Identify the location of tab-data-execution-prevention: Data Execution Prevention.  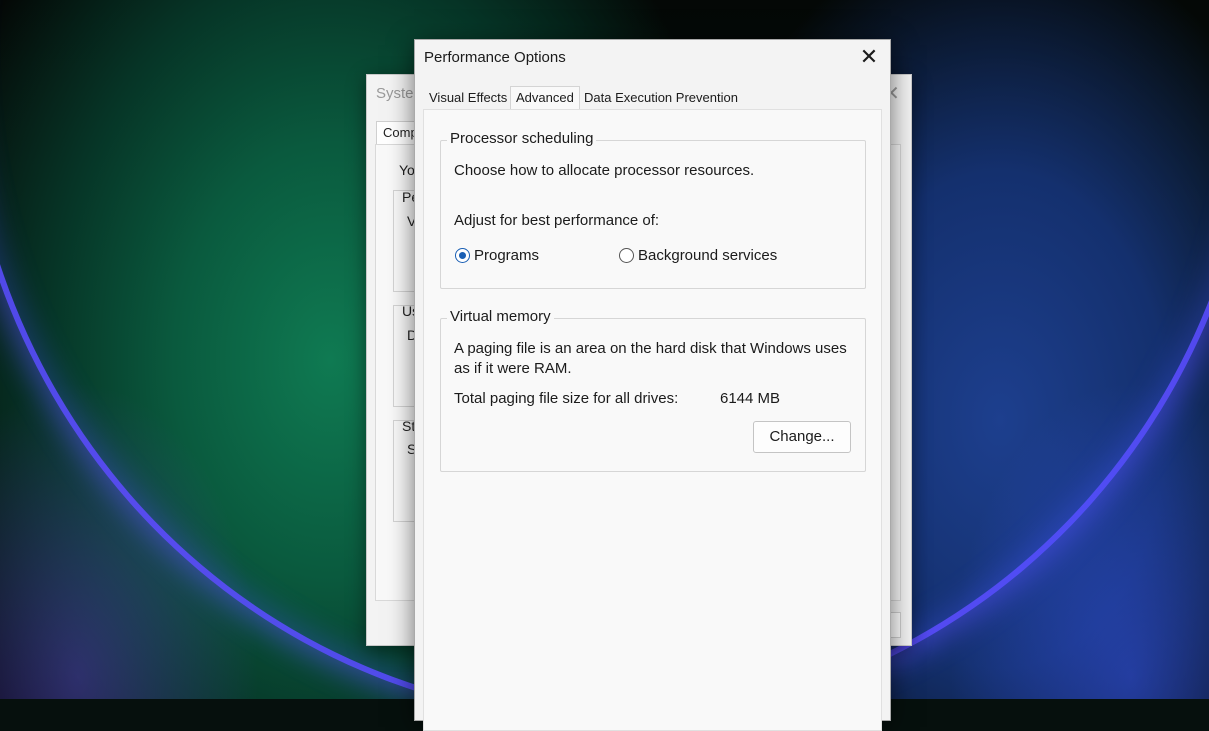
(661, 97).